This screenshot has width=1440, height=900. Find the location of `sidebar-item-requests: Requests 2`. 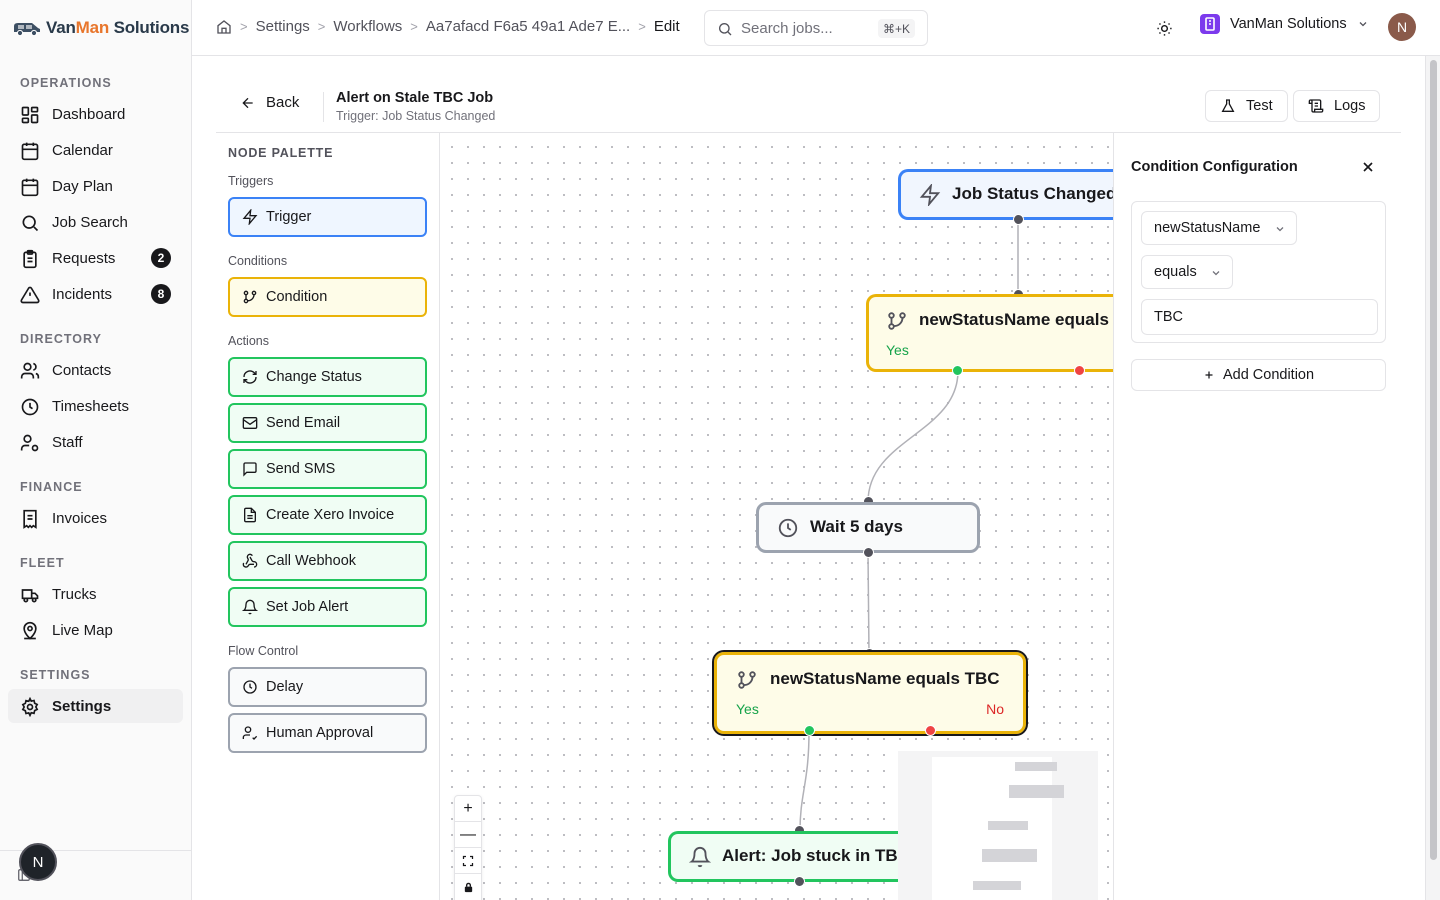

sidebar-item-requests: Requests 2 is located at coordinates (95, 258).